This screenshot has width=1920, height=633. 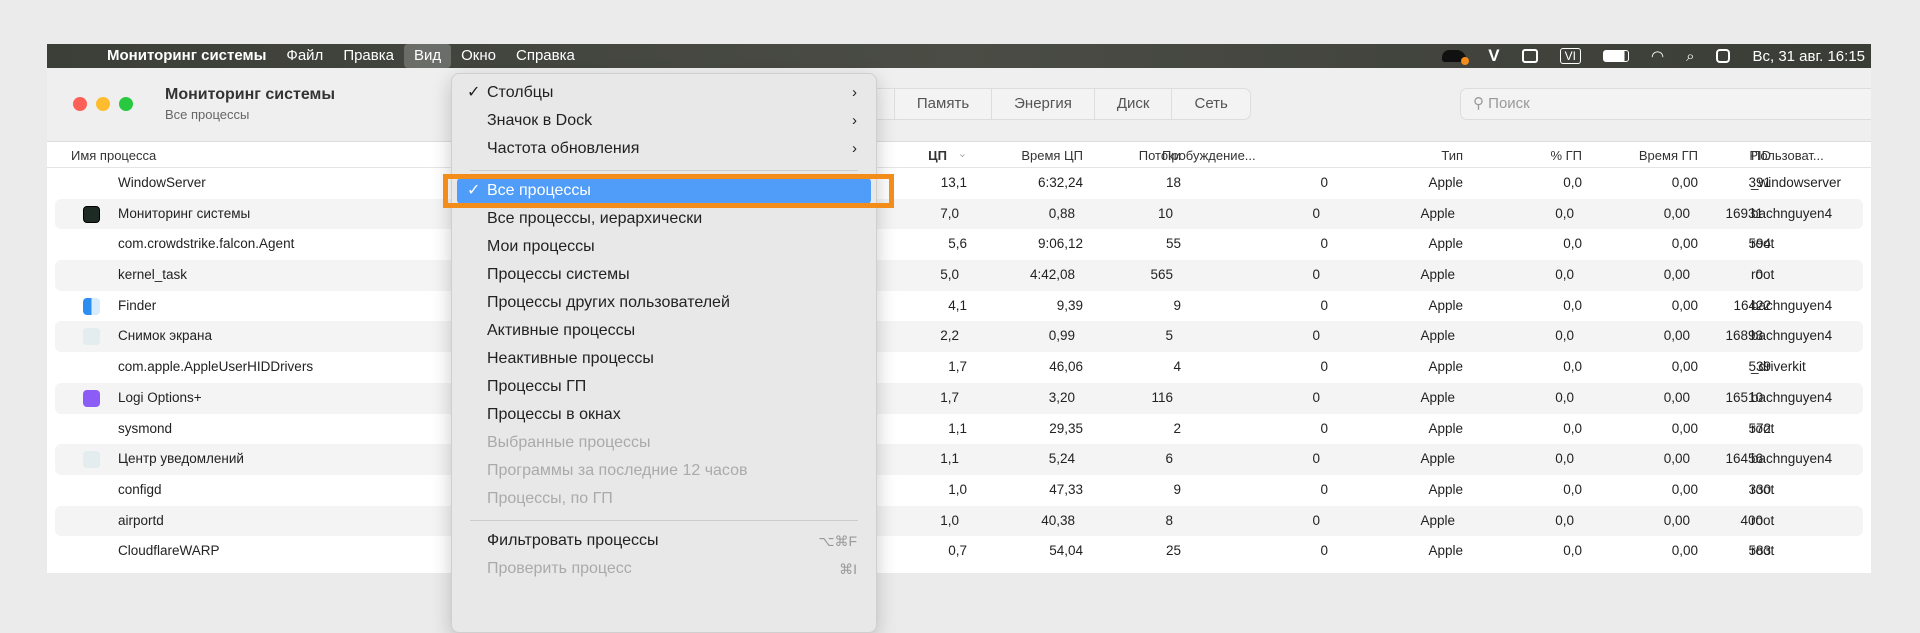 What do you see at coordinates (80, 104) in the screenshot?
I see `close-button` at bounding box center [80, 104].